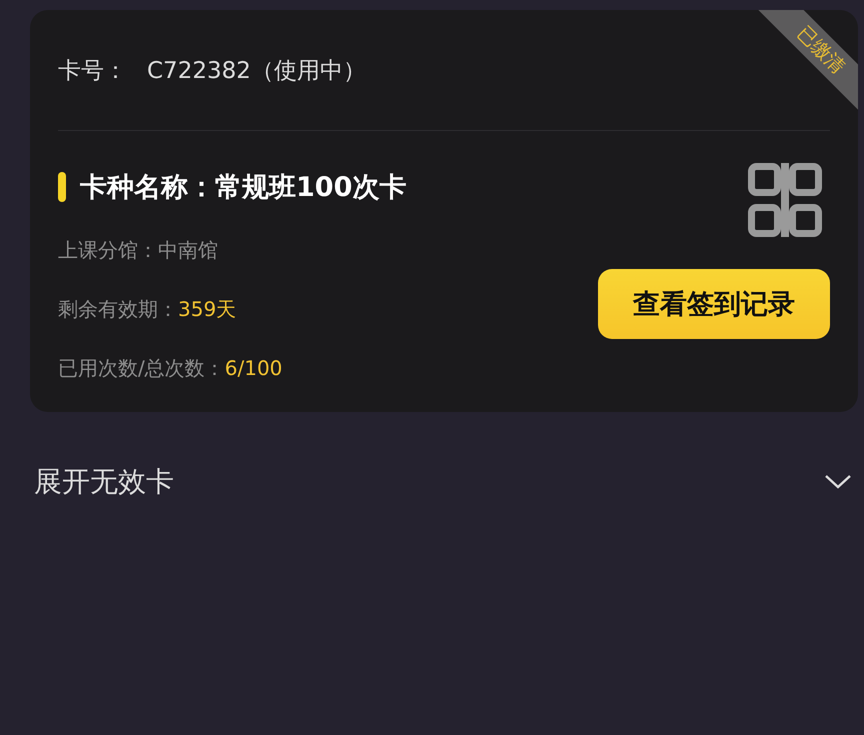  What do you see at coordinates (785, 200) in the screenshot?
I see `qr-code-icon` at bounding box center [785, 200].